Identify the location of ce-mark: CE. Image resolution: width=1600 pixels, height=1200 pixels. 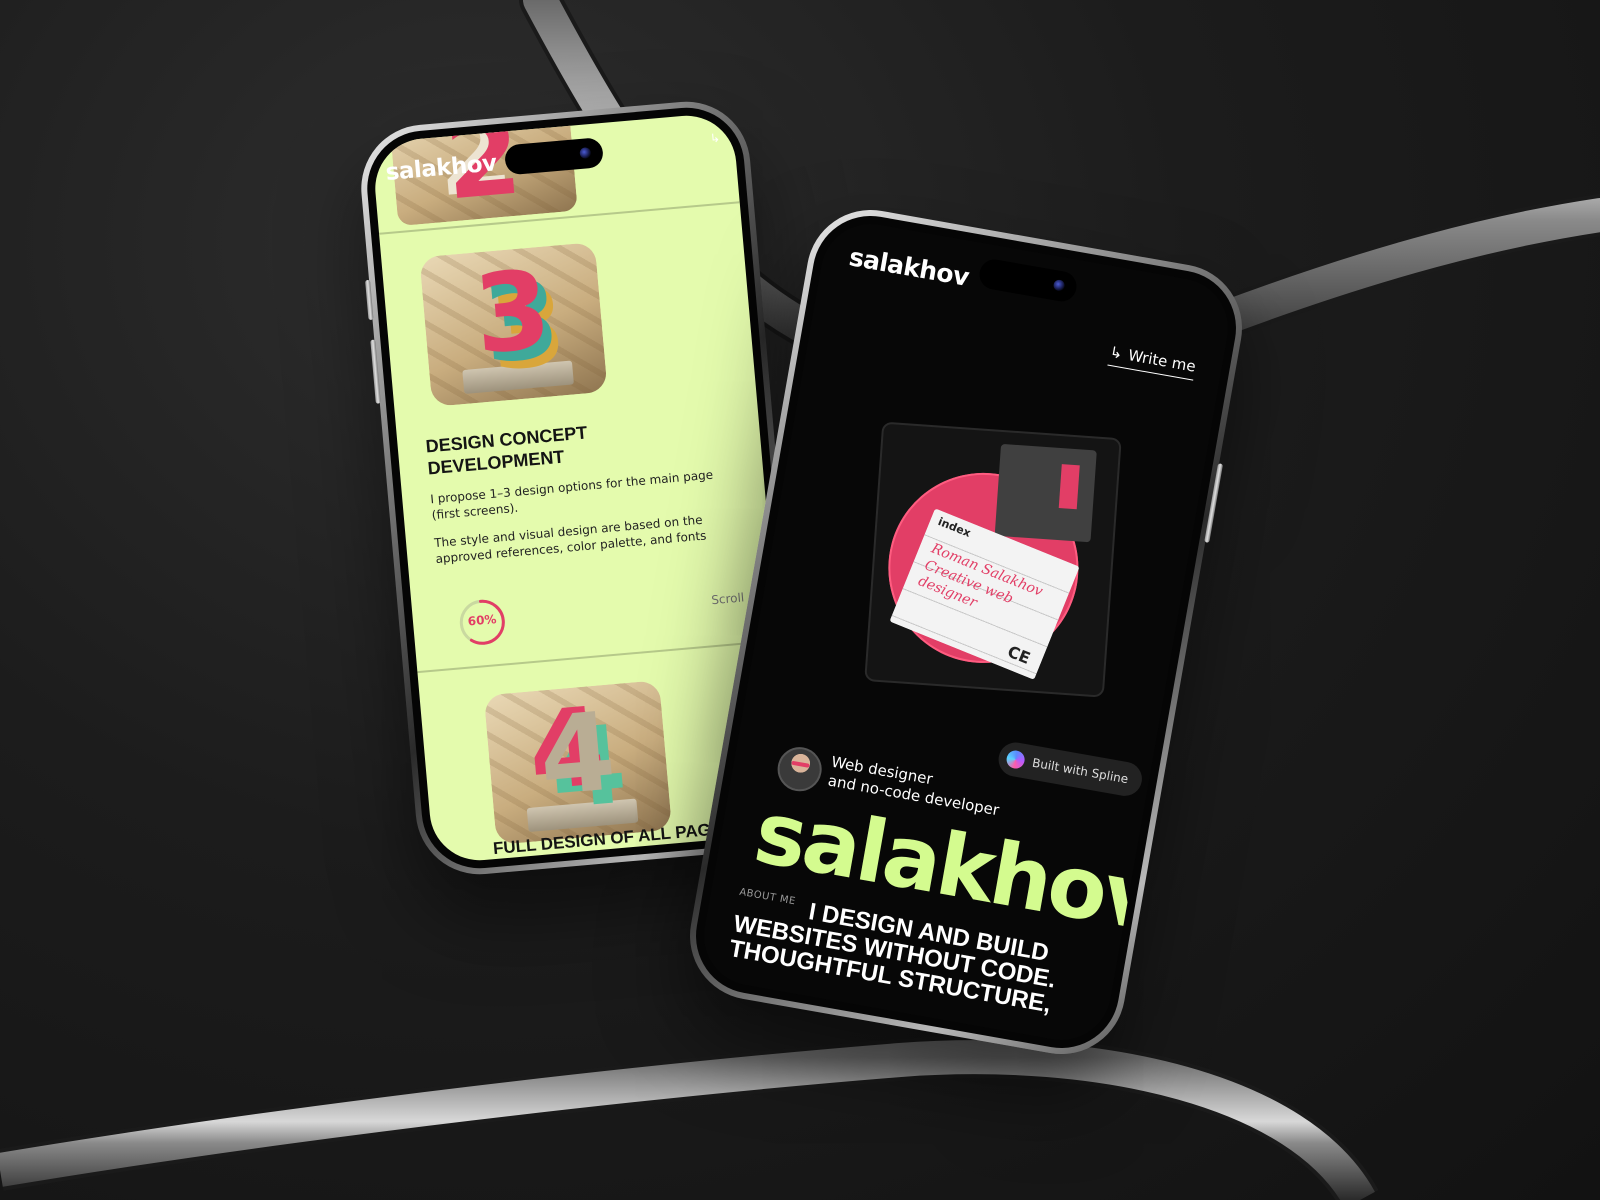
(1019, 654).